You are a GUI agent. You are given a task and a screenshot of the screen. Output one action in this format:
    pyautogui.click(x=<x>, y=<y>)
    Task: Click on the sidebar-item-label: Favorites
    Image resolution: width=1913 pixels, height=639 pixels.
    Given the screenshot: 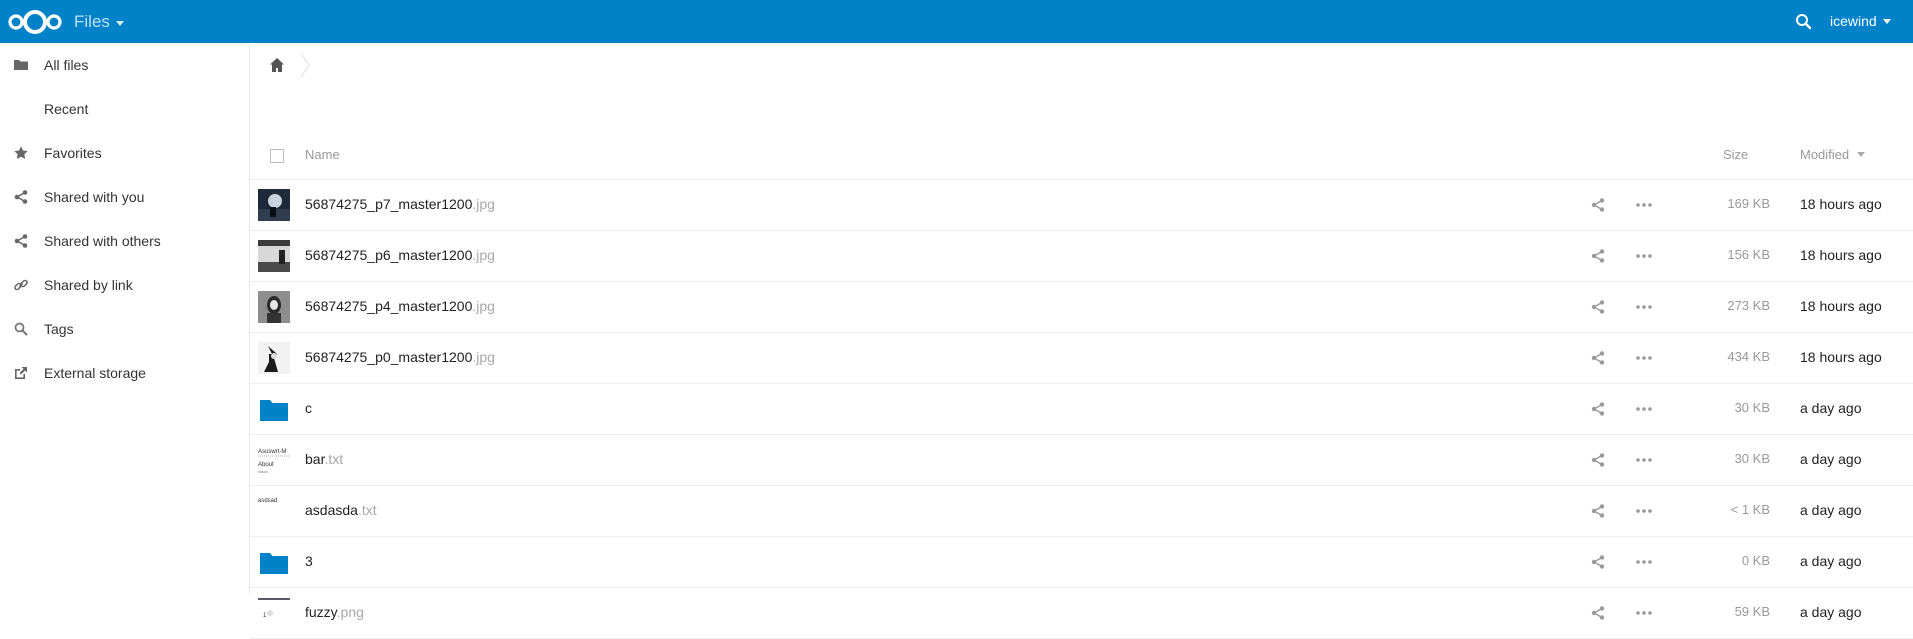 What is the action you would take?
    pyautogui.click(x=73, y=153)
    